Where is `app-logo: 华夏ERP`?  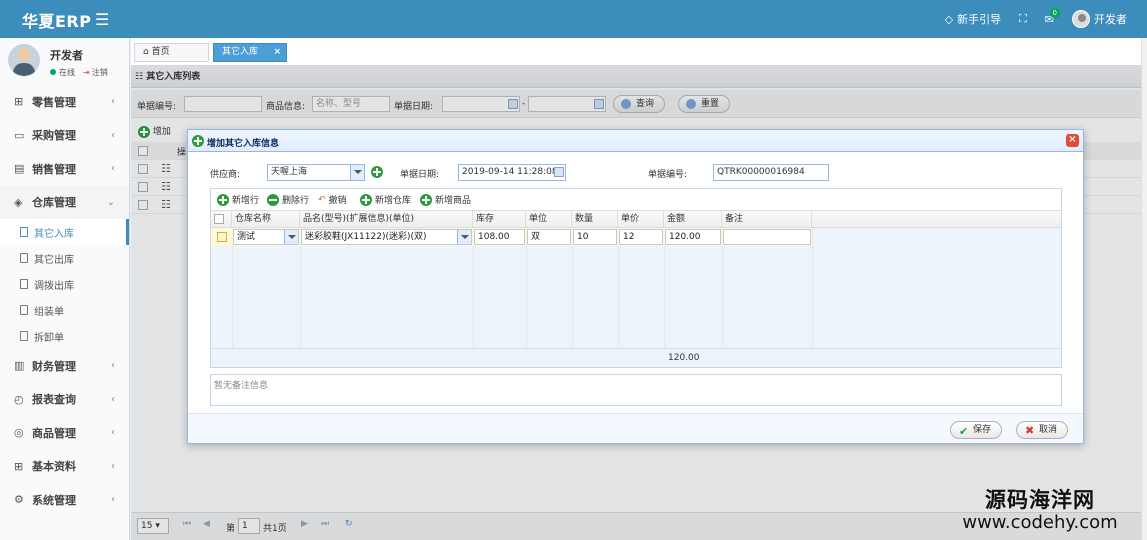
app-logo: 华夏ERP is located at coordinates (56, 20).